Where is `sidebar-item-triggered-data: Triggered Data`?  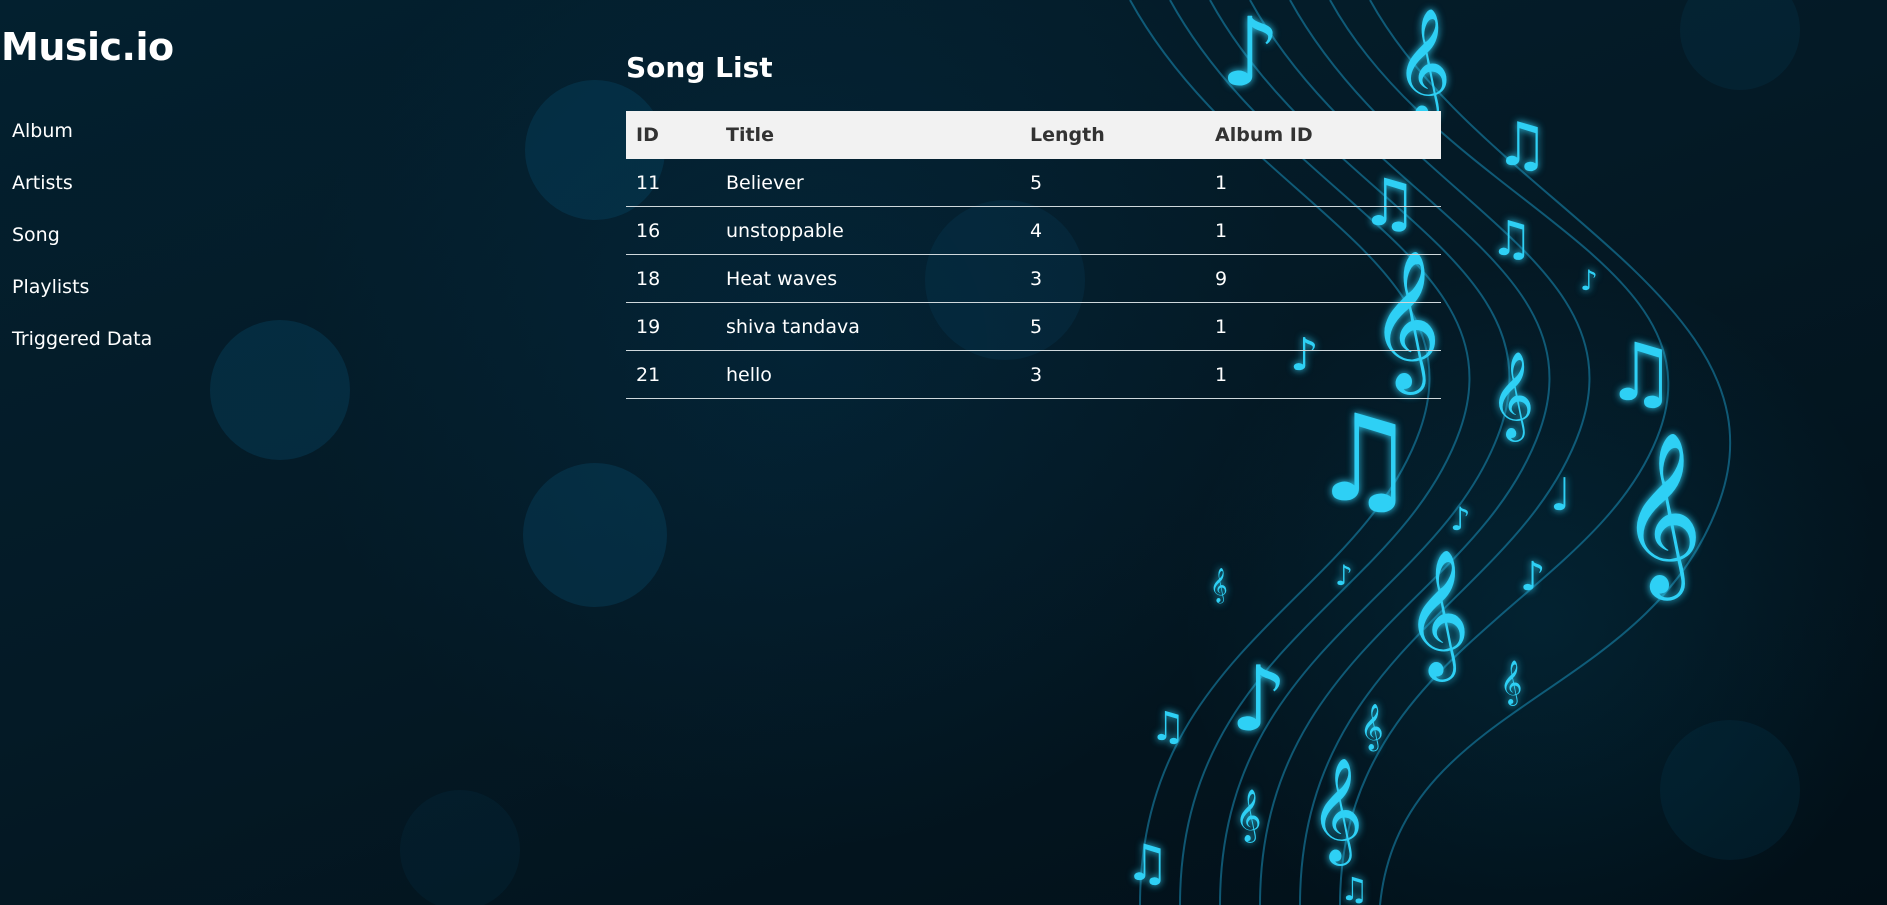
sidebar-item-triggered-data: Triggered Data is located at coordinates (82, 350).